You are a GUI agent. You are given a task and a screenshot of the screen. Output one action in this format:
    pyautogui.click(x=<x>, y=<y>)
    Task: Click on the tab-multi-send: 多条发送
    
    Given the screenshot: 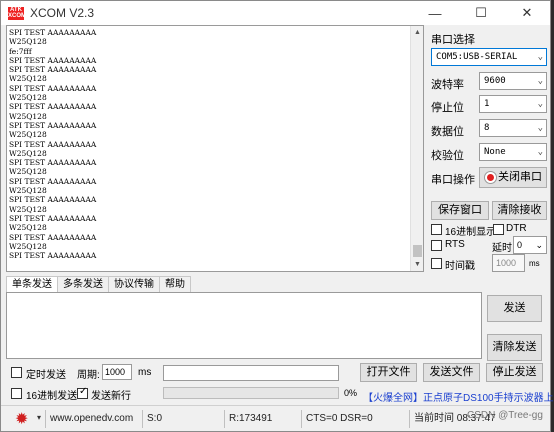 What is the action you would take?
    pyautogui.click(x=83, y=284)
    